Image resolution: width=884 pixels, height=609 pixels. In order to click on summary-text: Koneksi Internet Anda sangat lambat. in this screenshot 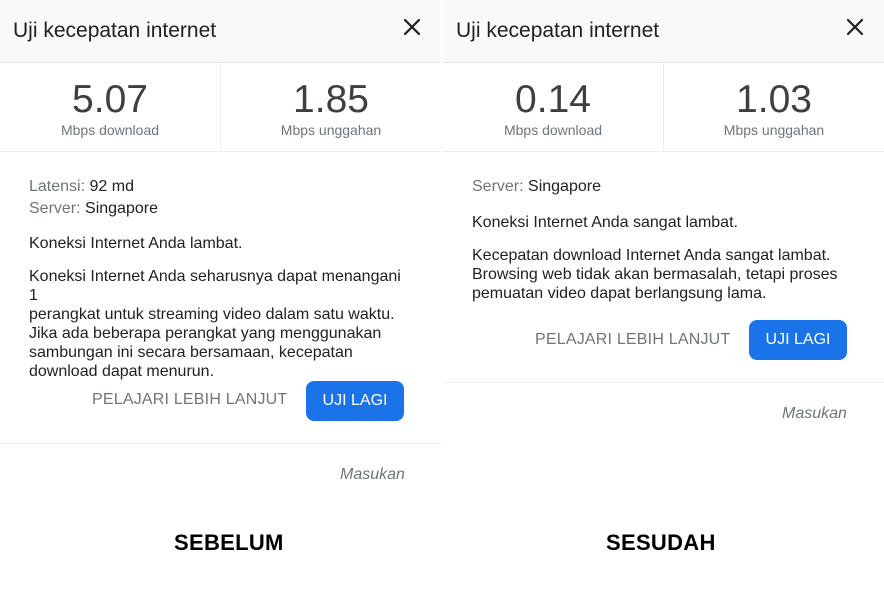, I will do `click(605, 222)`.